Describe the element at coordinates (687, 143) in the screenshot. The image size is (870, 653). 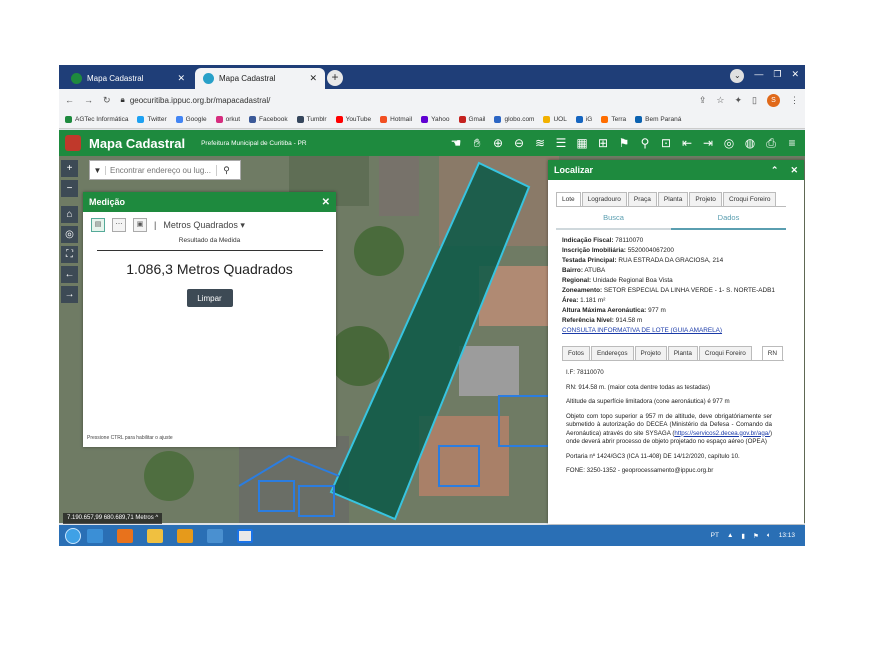
I see `import-icon: ⇤` at that location.